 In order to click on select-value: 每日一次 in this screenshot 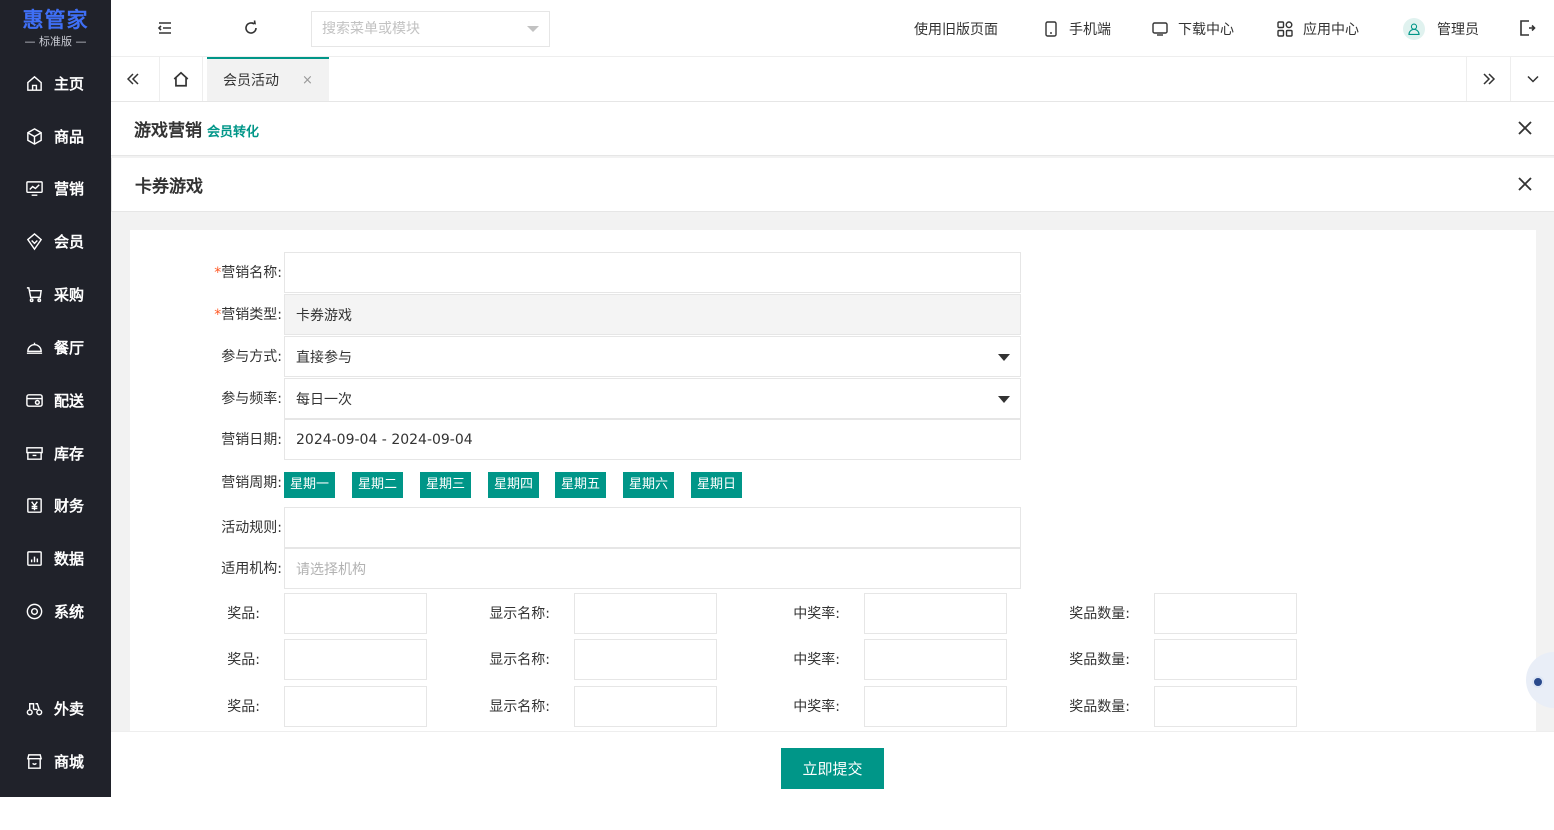, I will do `click(324, 399)`.